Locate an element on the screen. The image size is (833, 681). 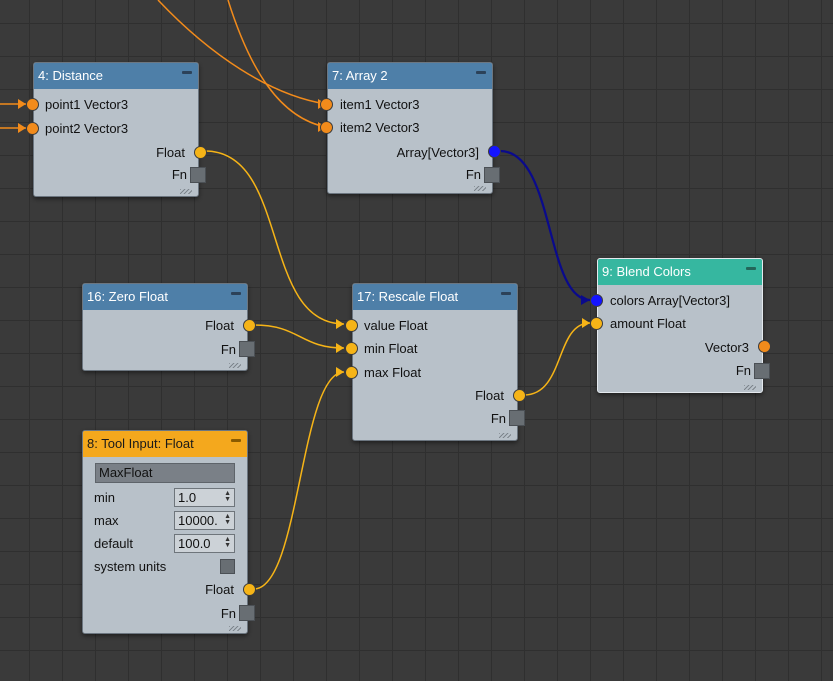
min-label: min is located at coordinates (104, 497).